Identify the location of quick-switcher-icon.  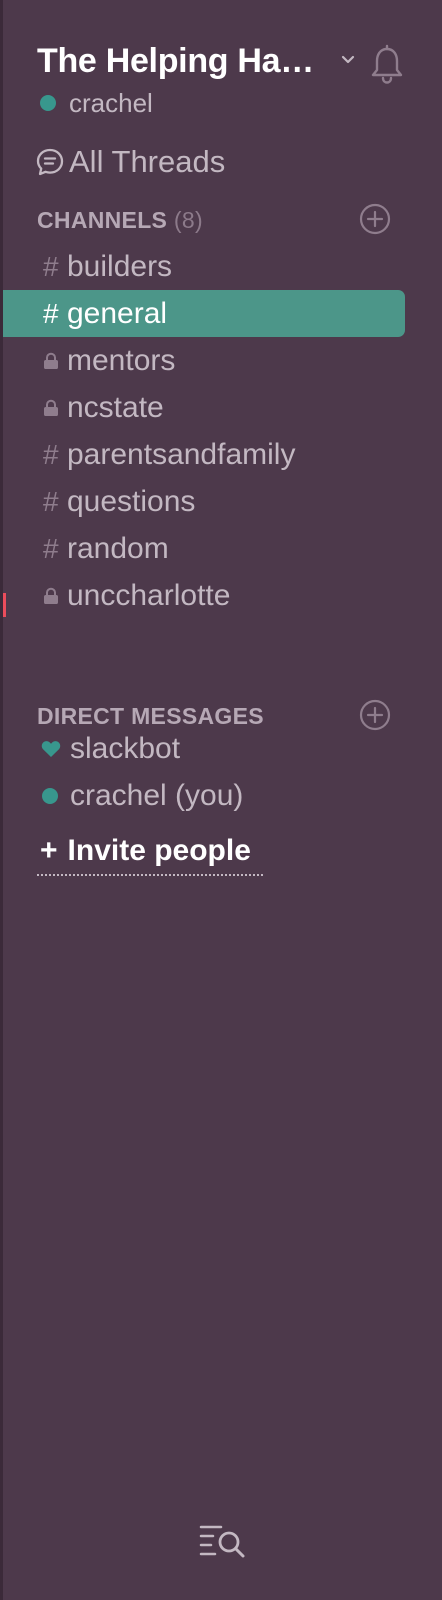
(224, 1542).